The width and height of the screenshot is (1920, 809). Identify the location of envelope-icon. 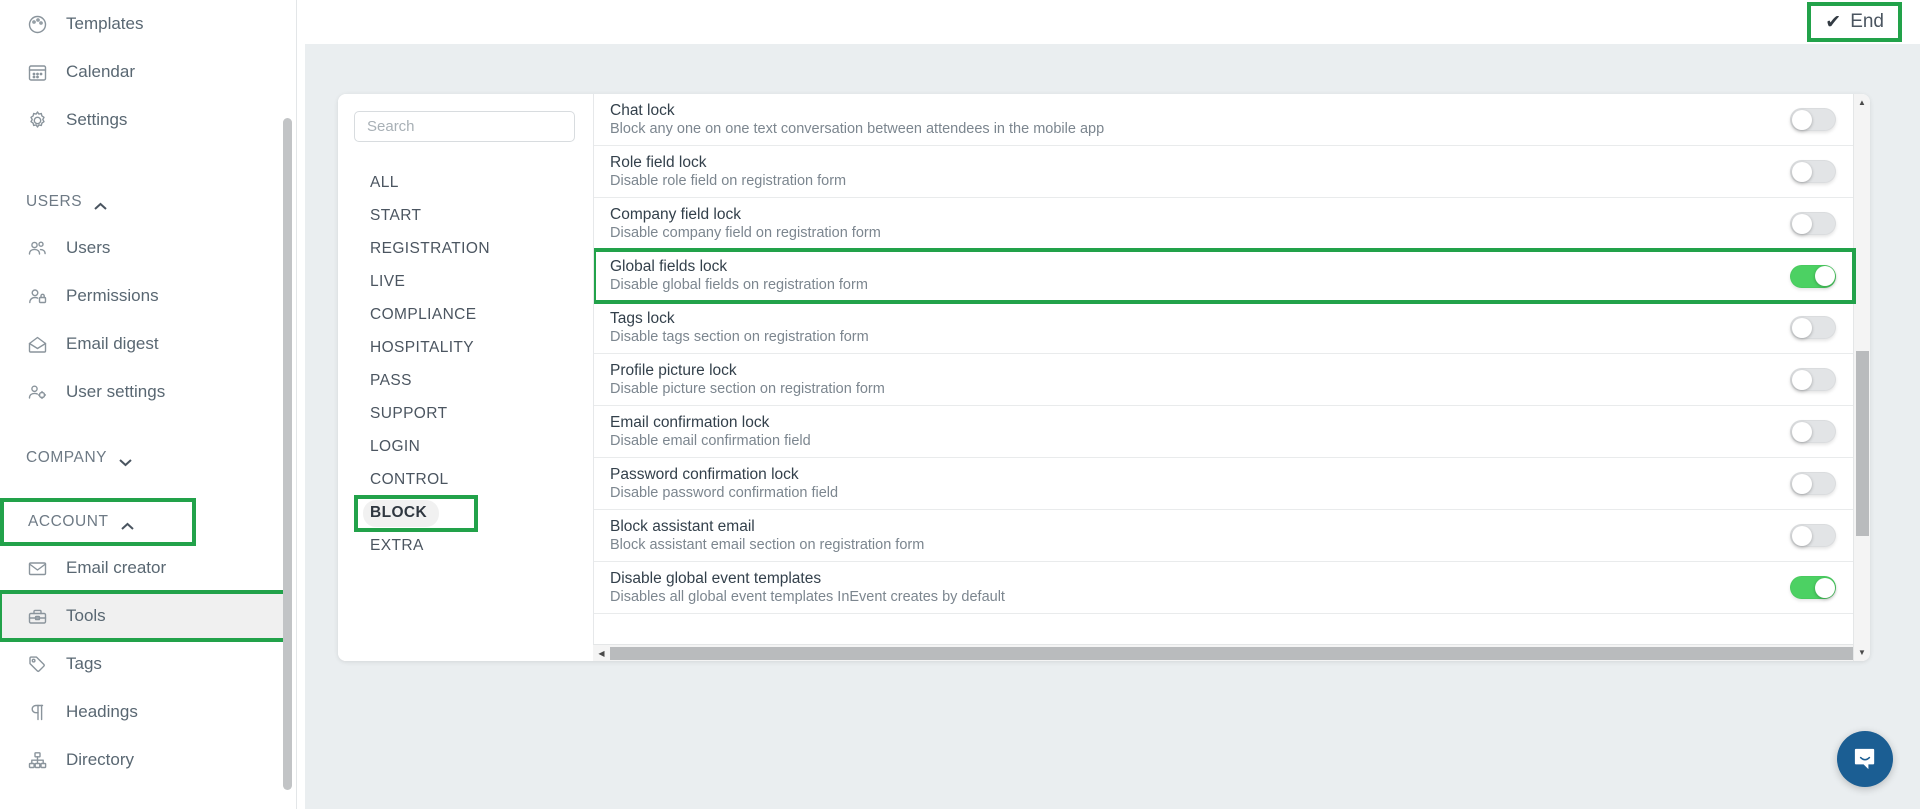
(37, 568).